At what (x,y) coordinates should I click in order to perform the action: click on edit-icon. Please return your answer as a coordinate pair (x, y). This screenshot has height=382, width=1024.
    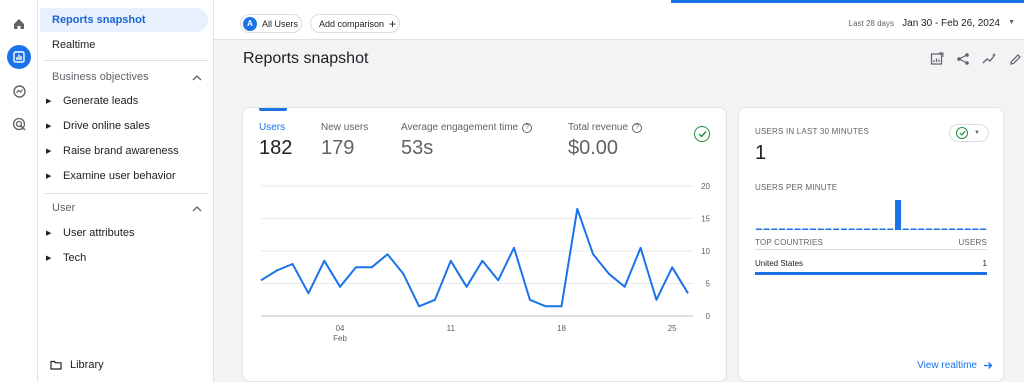
    Looking at the image, I should click on (1015, 59).